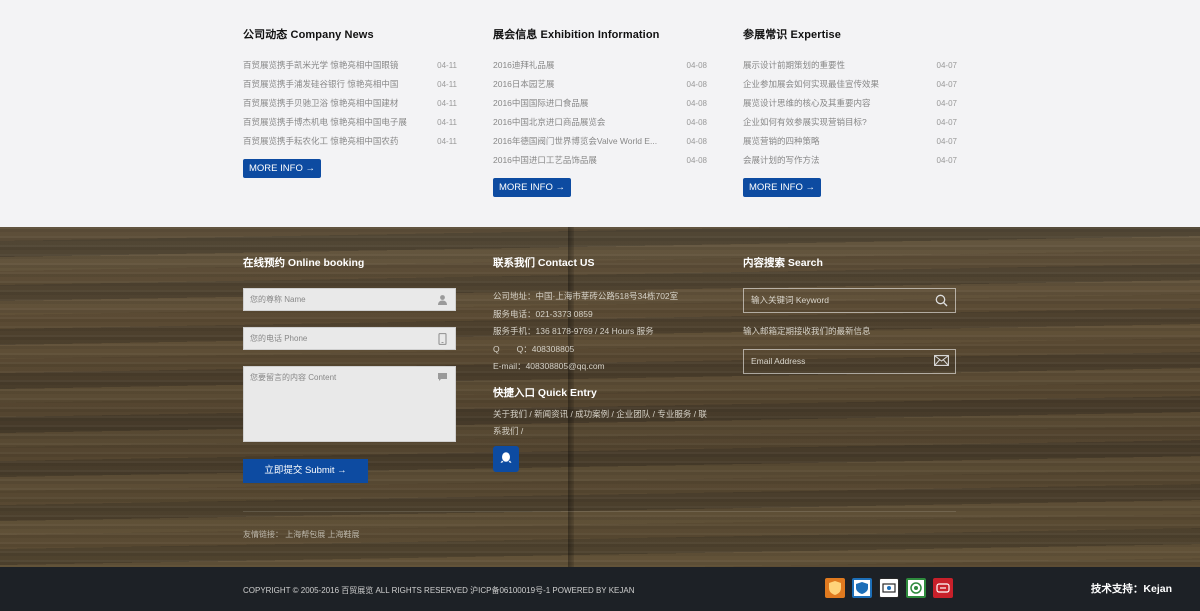 This screenshot has height=611, width=1200. What do you see at coordinates (544, 263) in the screenshot?
I see `contact-title: 联系我们 Contact US` at bounding box center [544, 263].